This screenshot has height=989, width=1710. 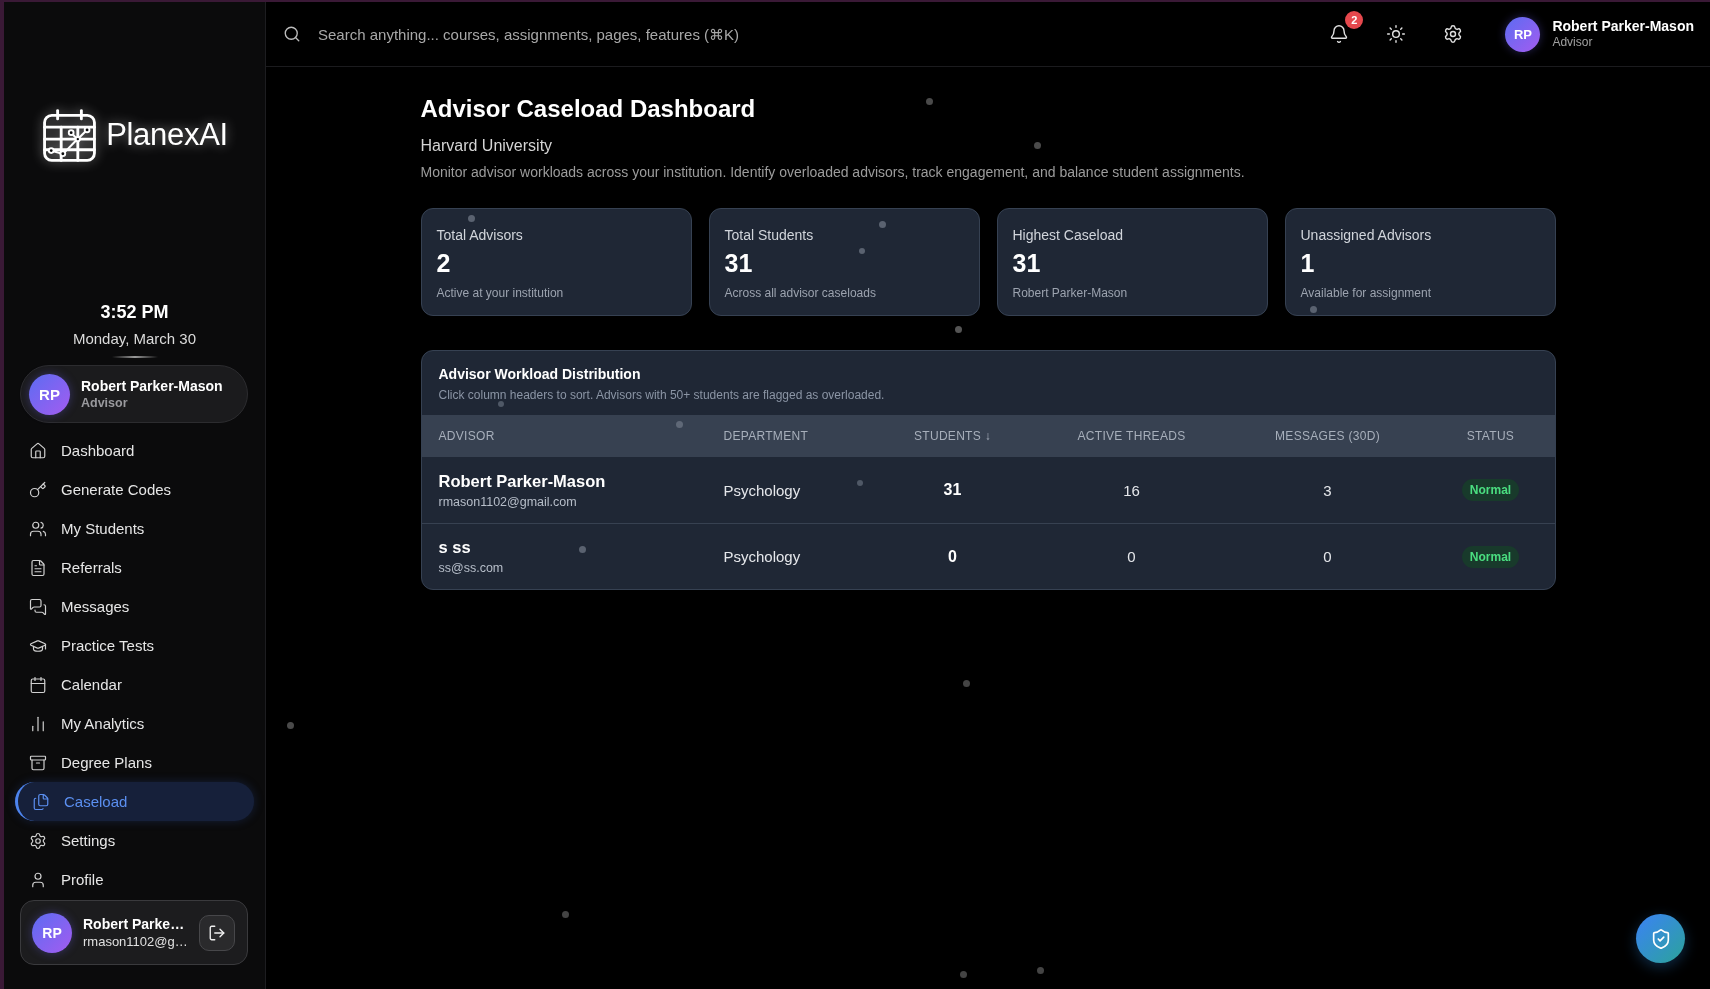 What do you see at coordinates (41, 801) in the screenshot?
I see `files-icon` at bounding box center [41, 801].